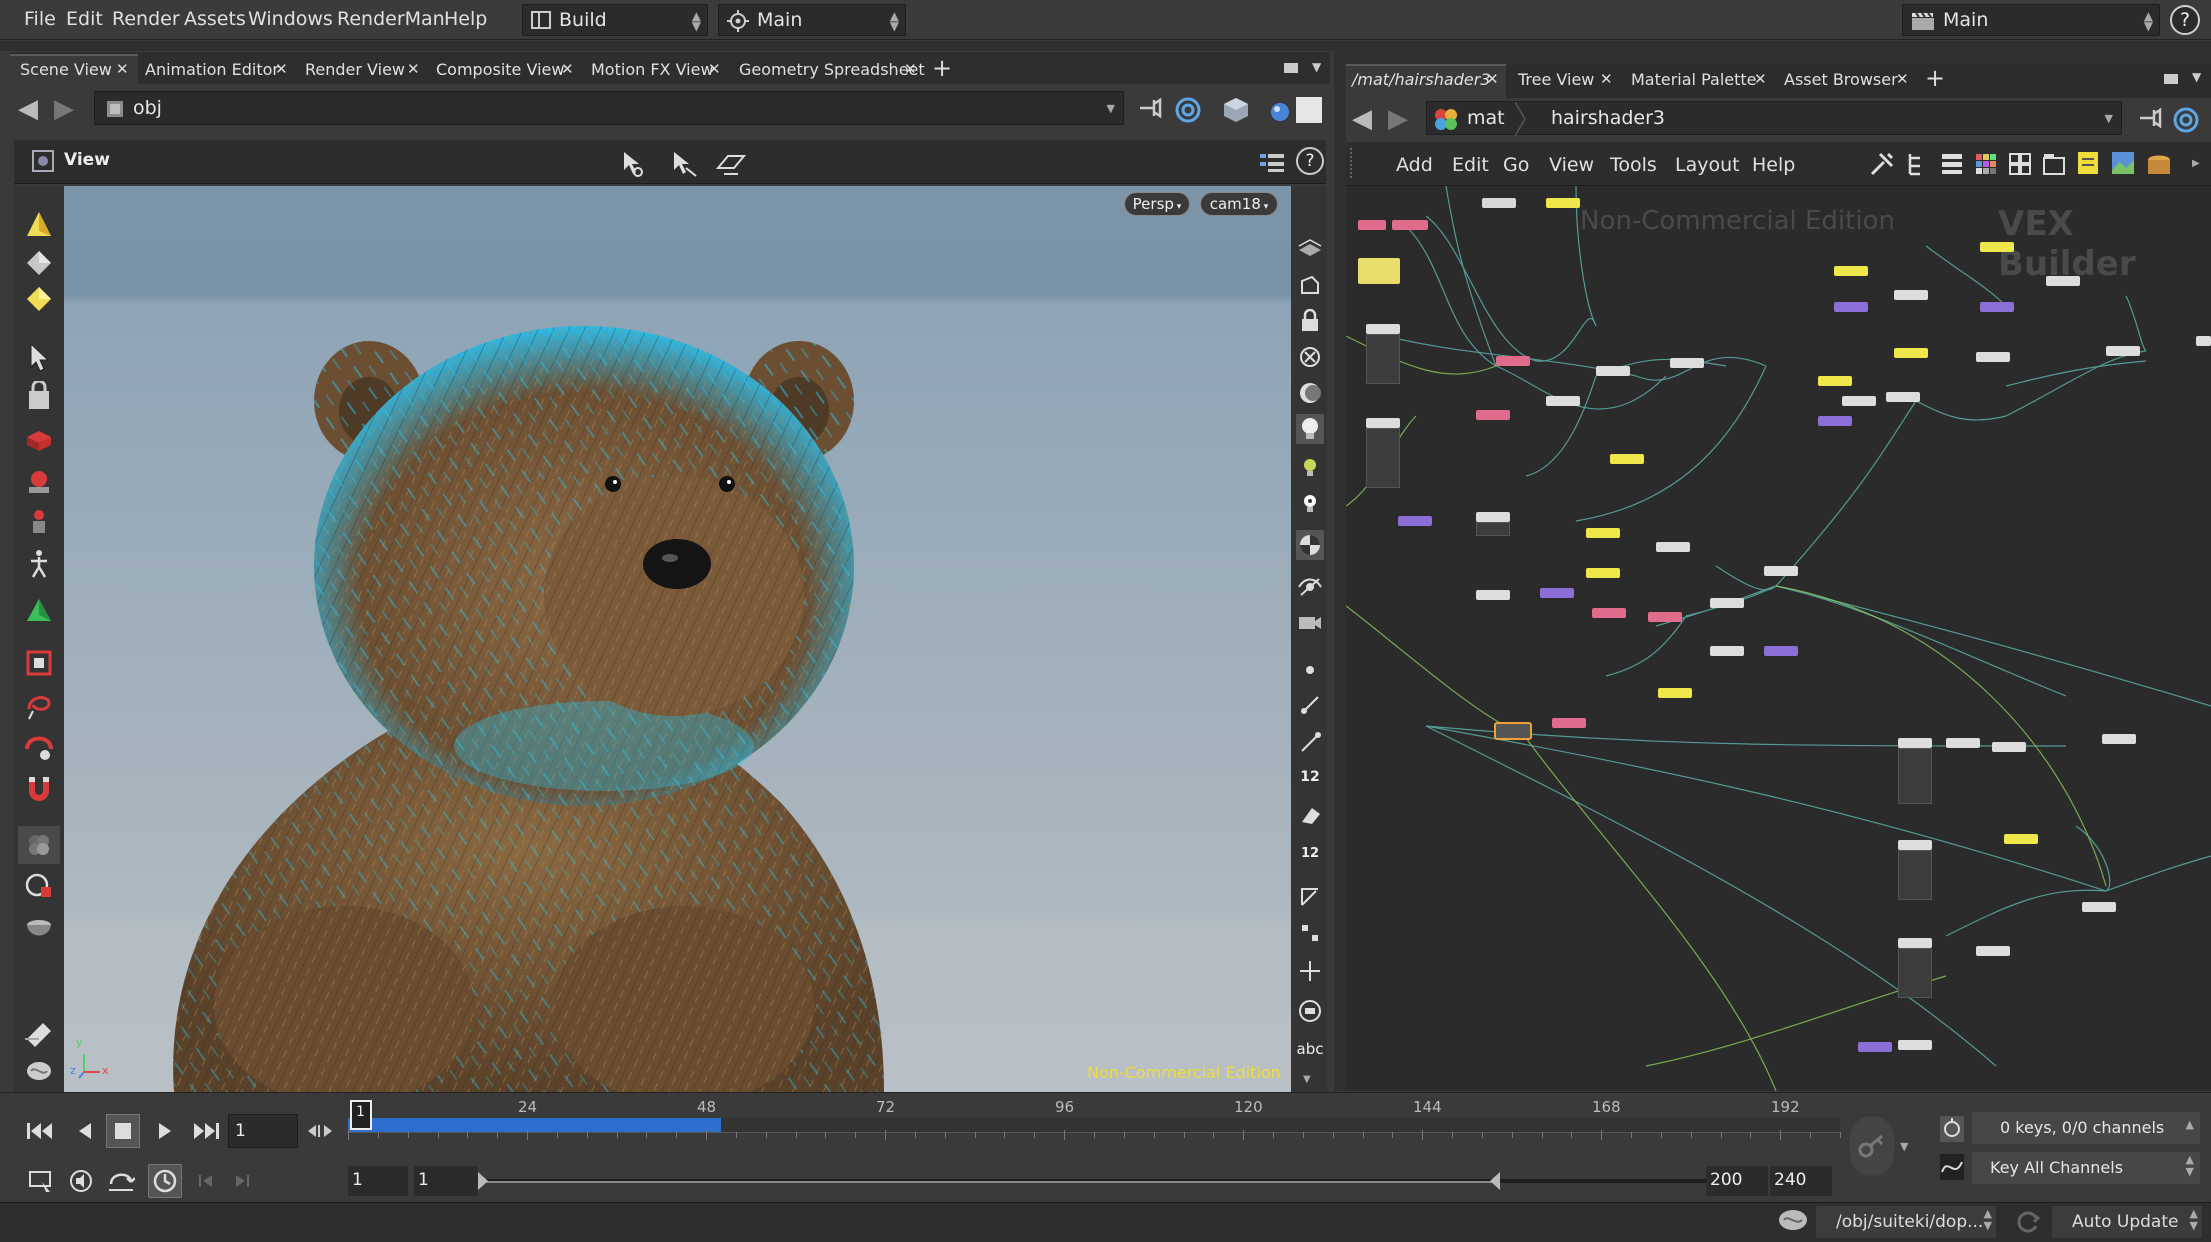  What do you see at coordinates (2031, 20) in the screenshot?
I see `right-desktop-dropdown: Main ▲ ▼` at bounding box center [2031, 20].